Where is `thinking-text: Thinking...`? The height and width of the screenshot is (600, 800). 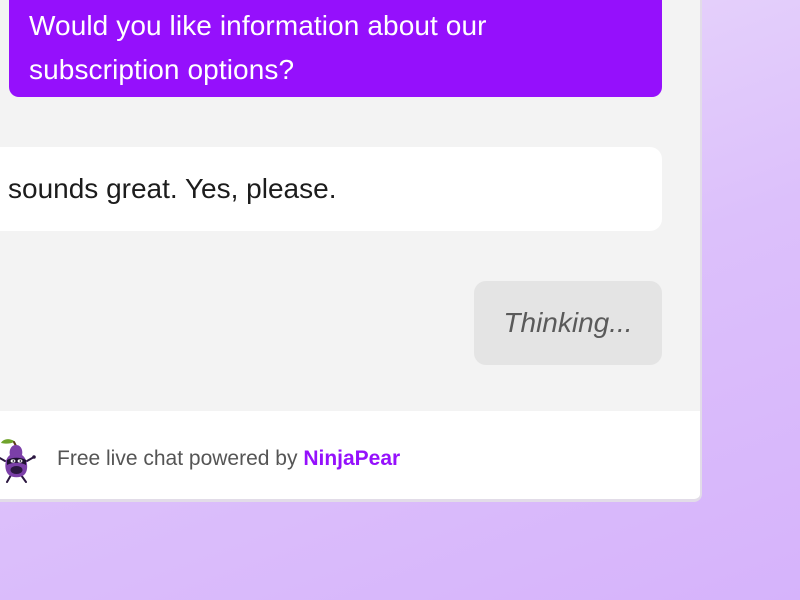
thinking-text: Thinking... is located at coordinates (568, 322).